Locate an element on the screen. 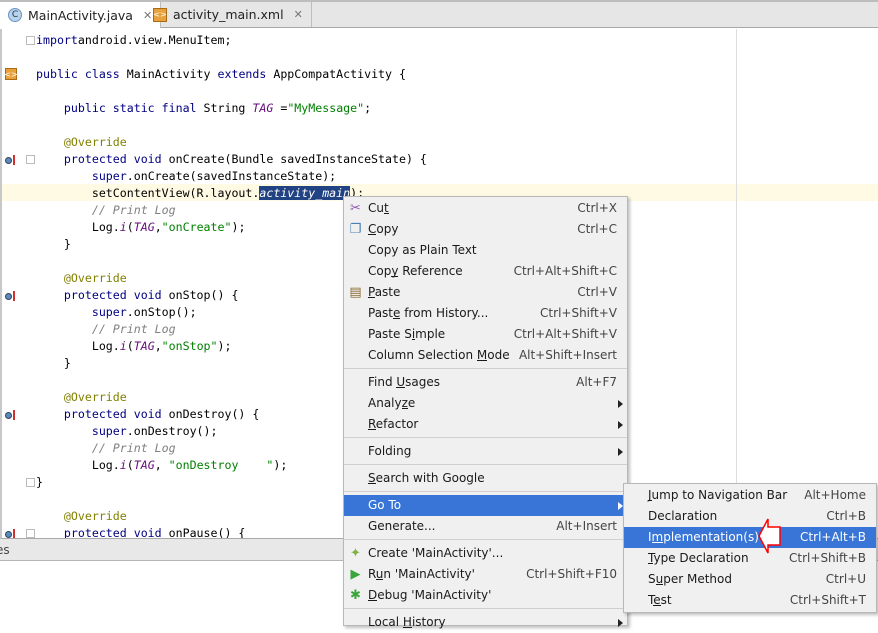  code-line: Log.i(TAG,"onCreate"); is located at coordinates (141, 227).